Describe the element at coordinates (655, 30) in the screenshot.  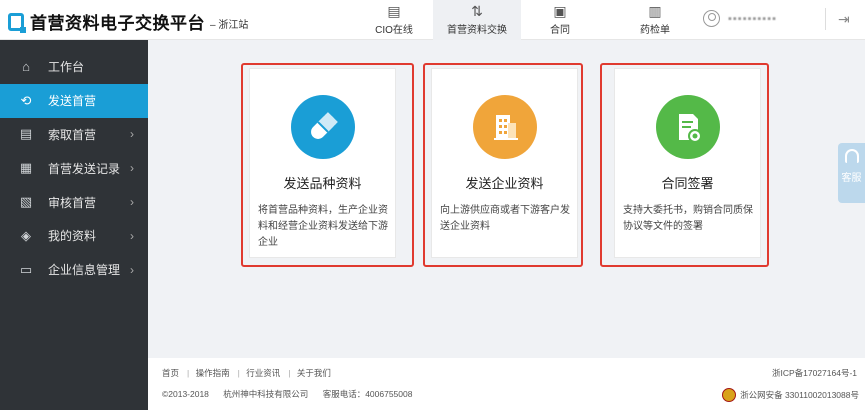
I see `topnav-label: 药检单` at that location.